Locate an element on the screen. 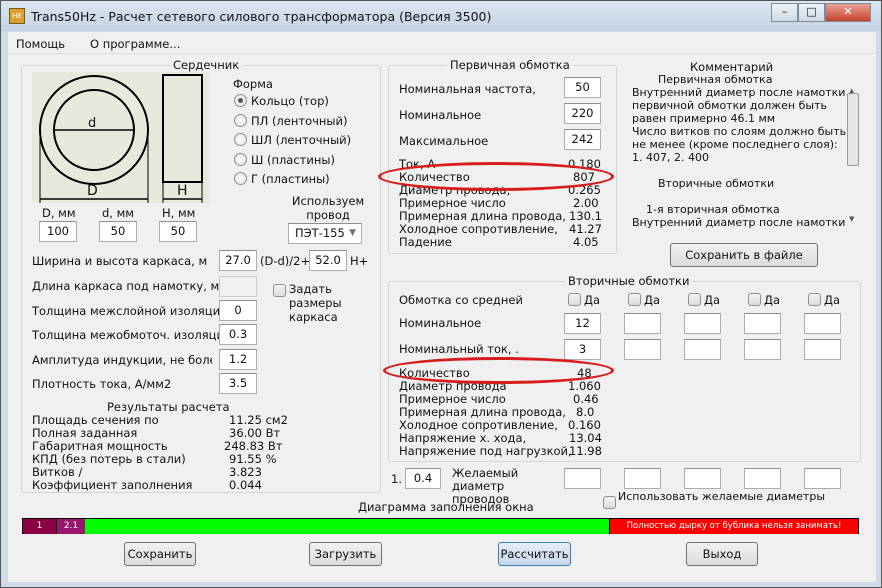  menu-help: Помощь is located at coordinates (40, 44).